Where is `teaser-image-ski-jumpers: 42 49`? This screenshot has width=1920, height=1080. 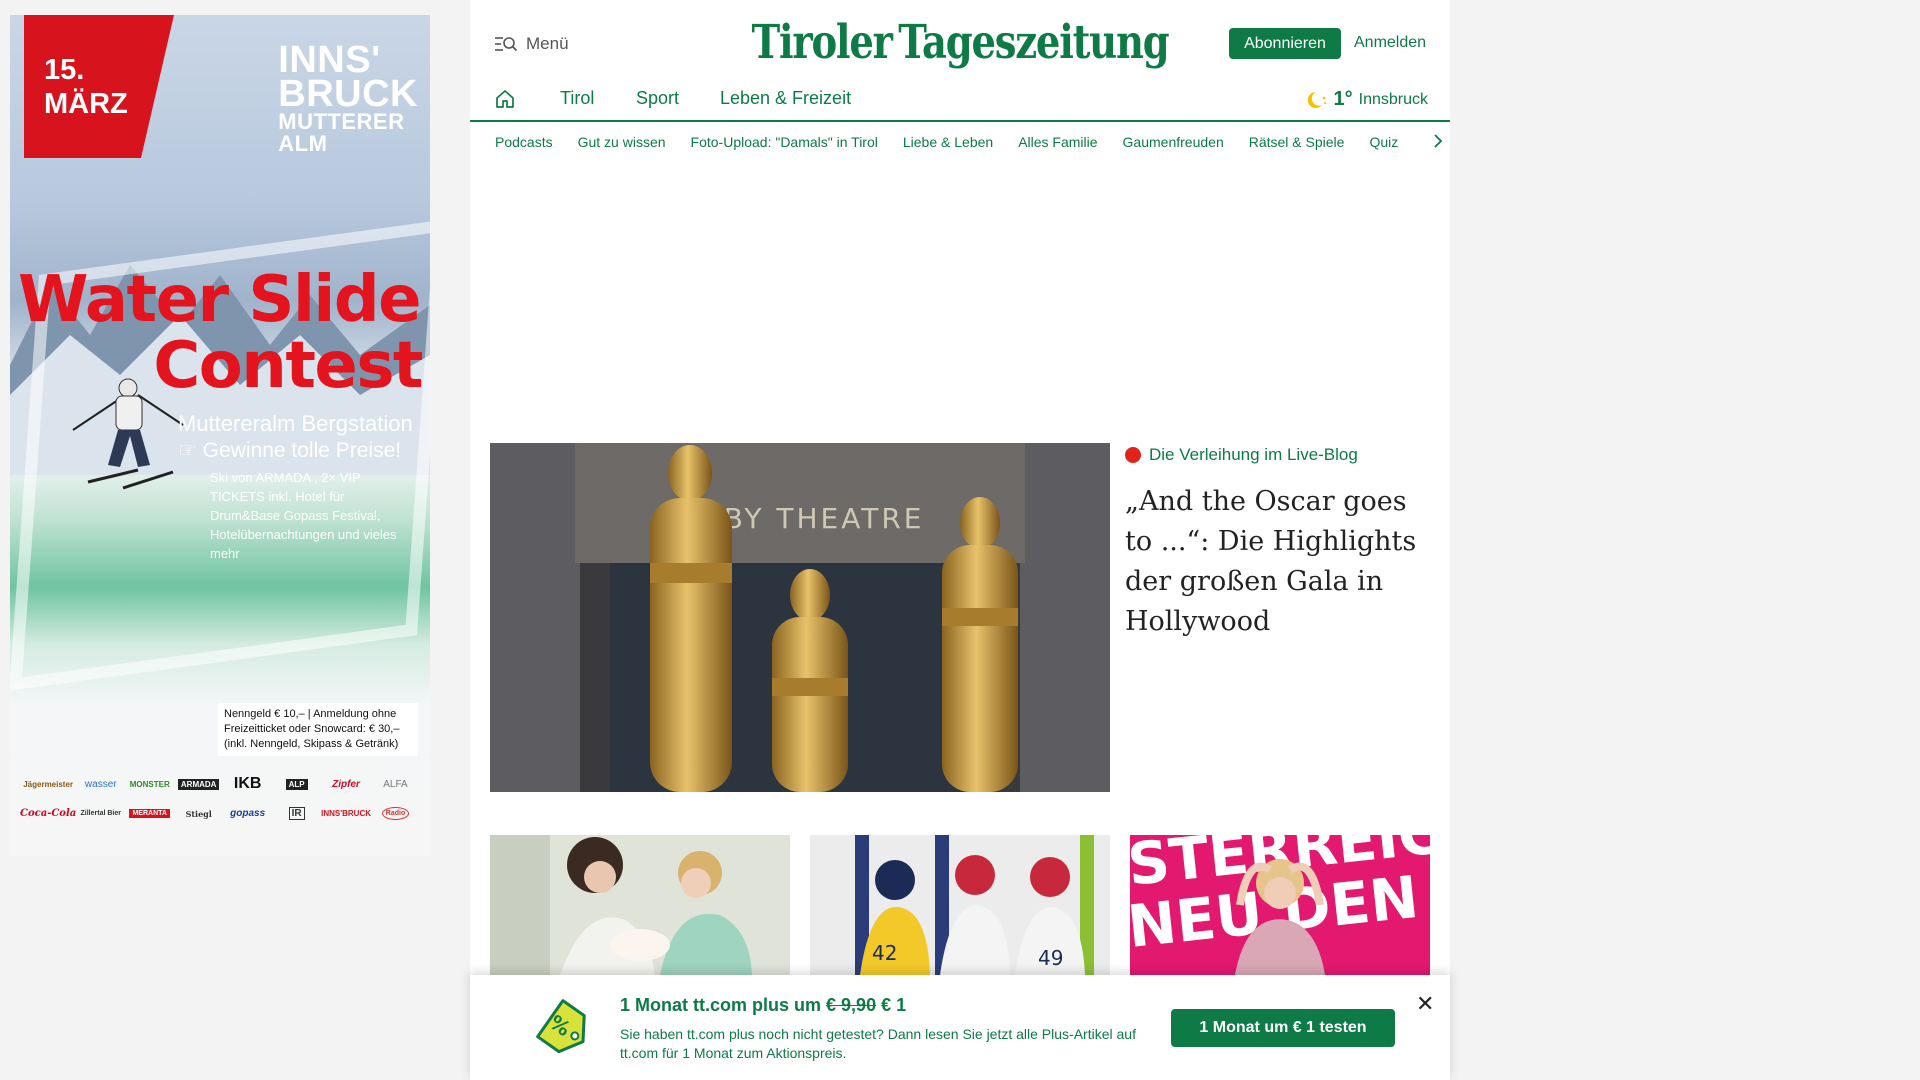 teaser-image-ski-jumpers: 42 49 is located at coordinates (960, 905).